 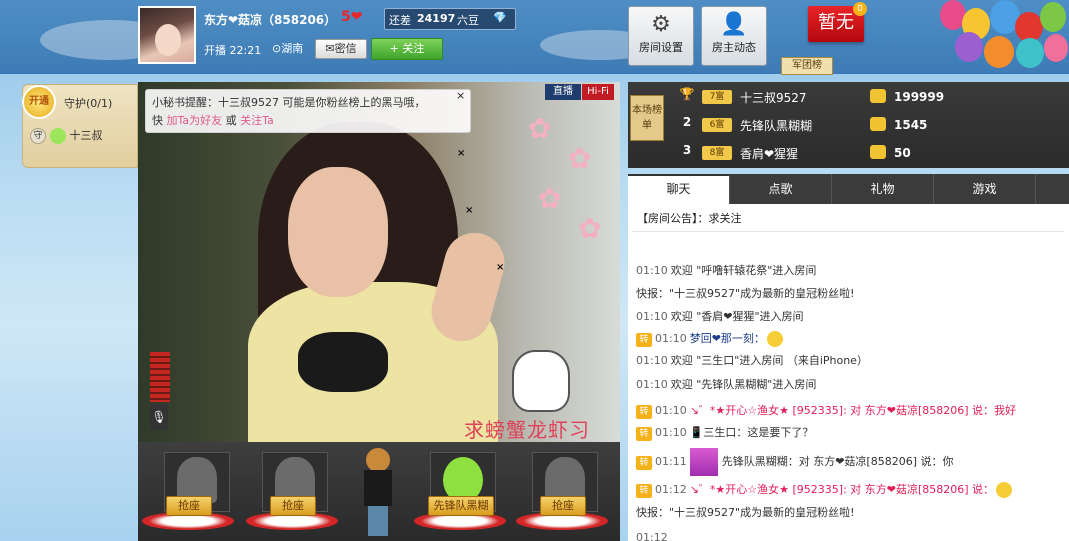 I want to click on follow-button: + 关注, so click(x=407, y=49).